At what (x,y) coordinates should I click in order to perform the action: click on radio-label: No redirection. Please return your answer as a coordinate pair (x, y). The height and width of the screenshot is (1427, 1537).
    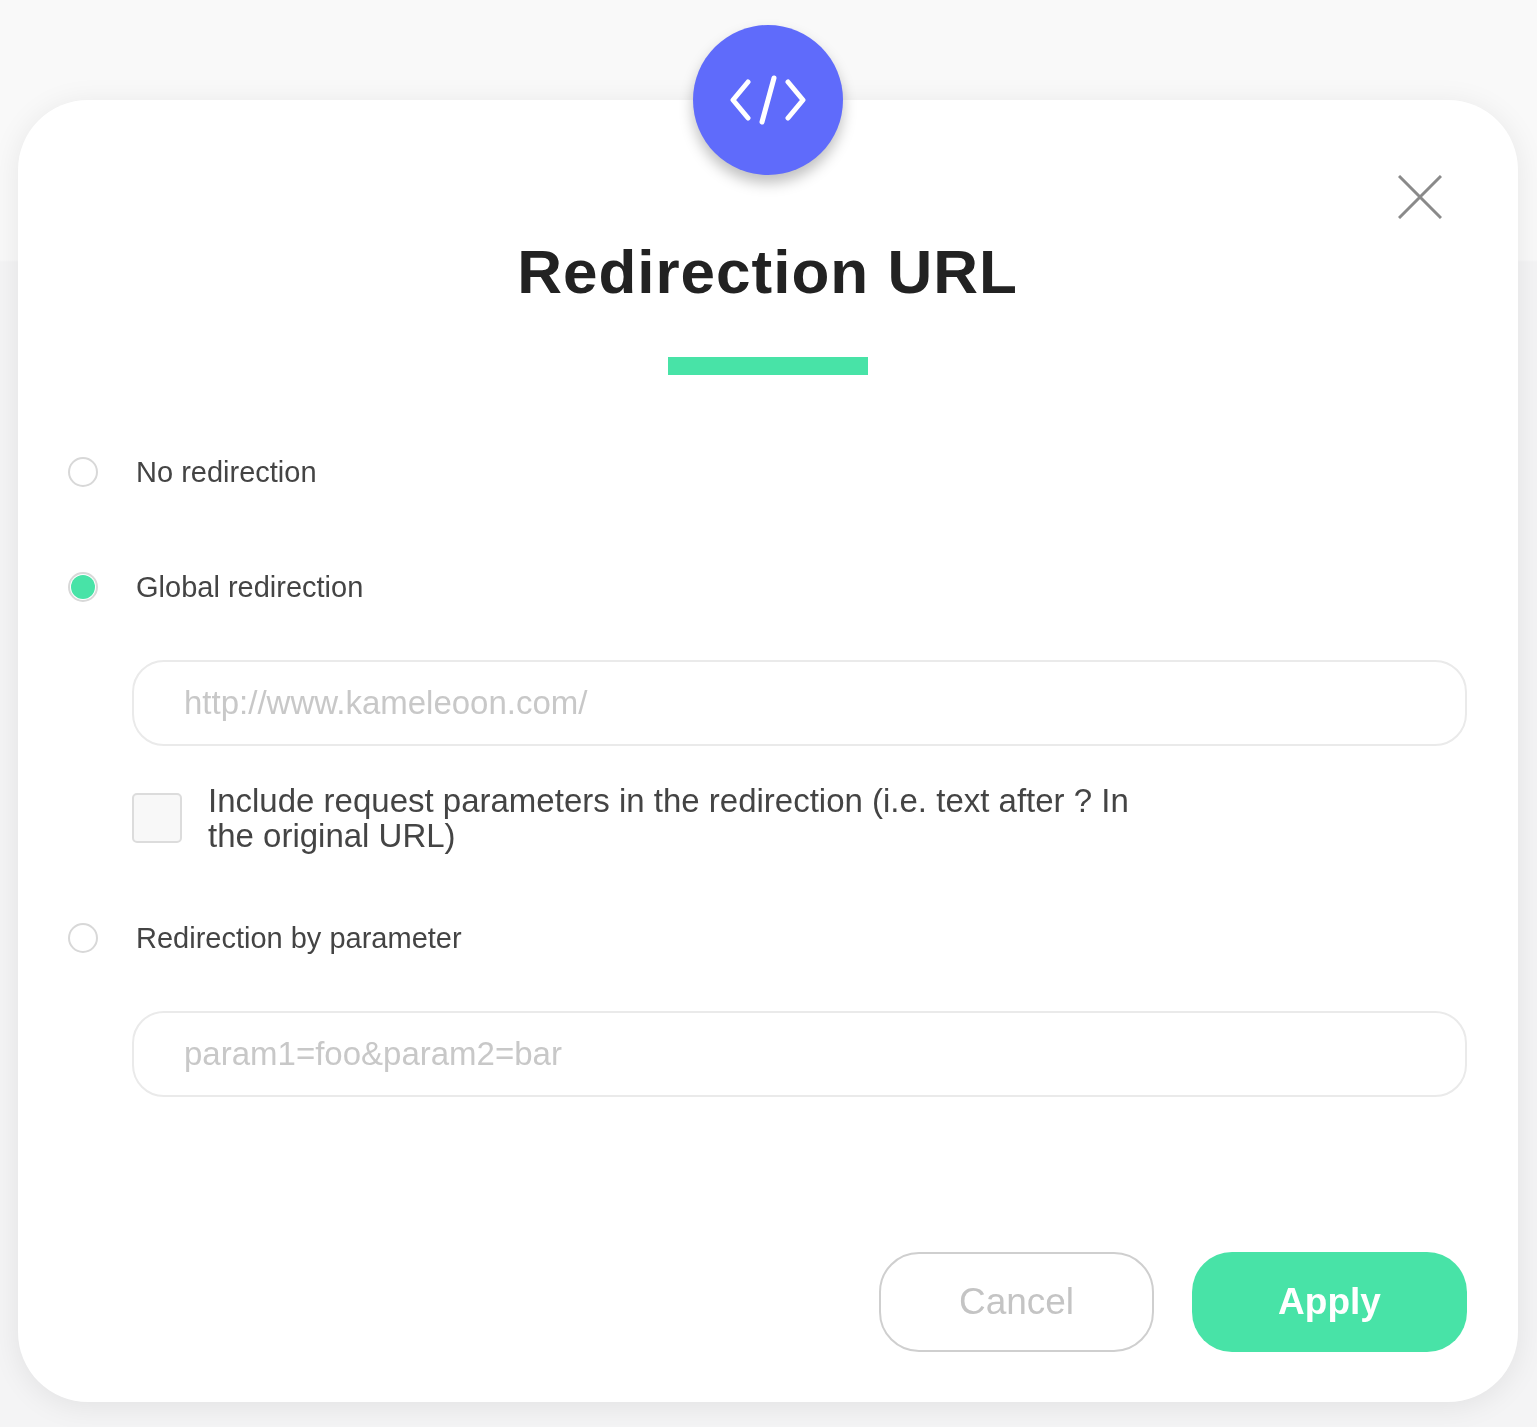
    Looking at the image, I should click on (226, 472).